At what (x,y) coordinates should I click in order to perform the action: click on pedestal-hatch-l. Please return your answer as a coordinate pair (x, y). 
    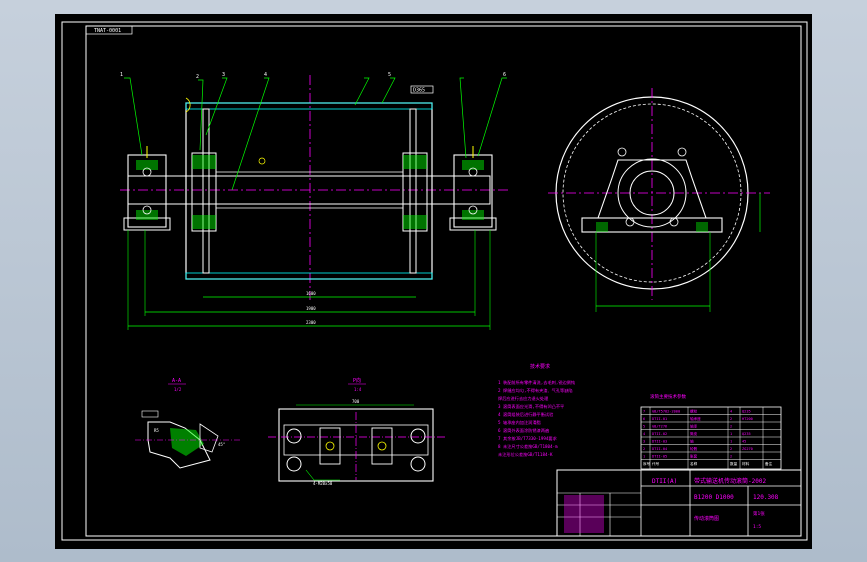
    Looking at the image, I should click on (602, 227).